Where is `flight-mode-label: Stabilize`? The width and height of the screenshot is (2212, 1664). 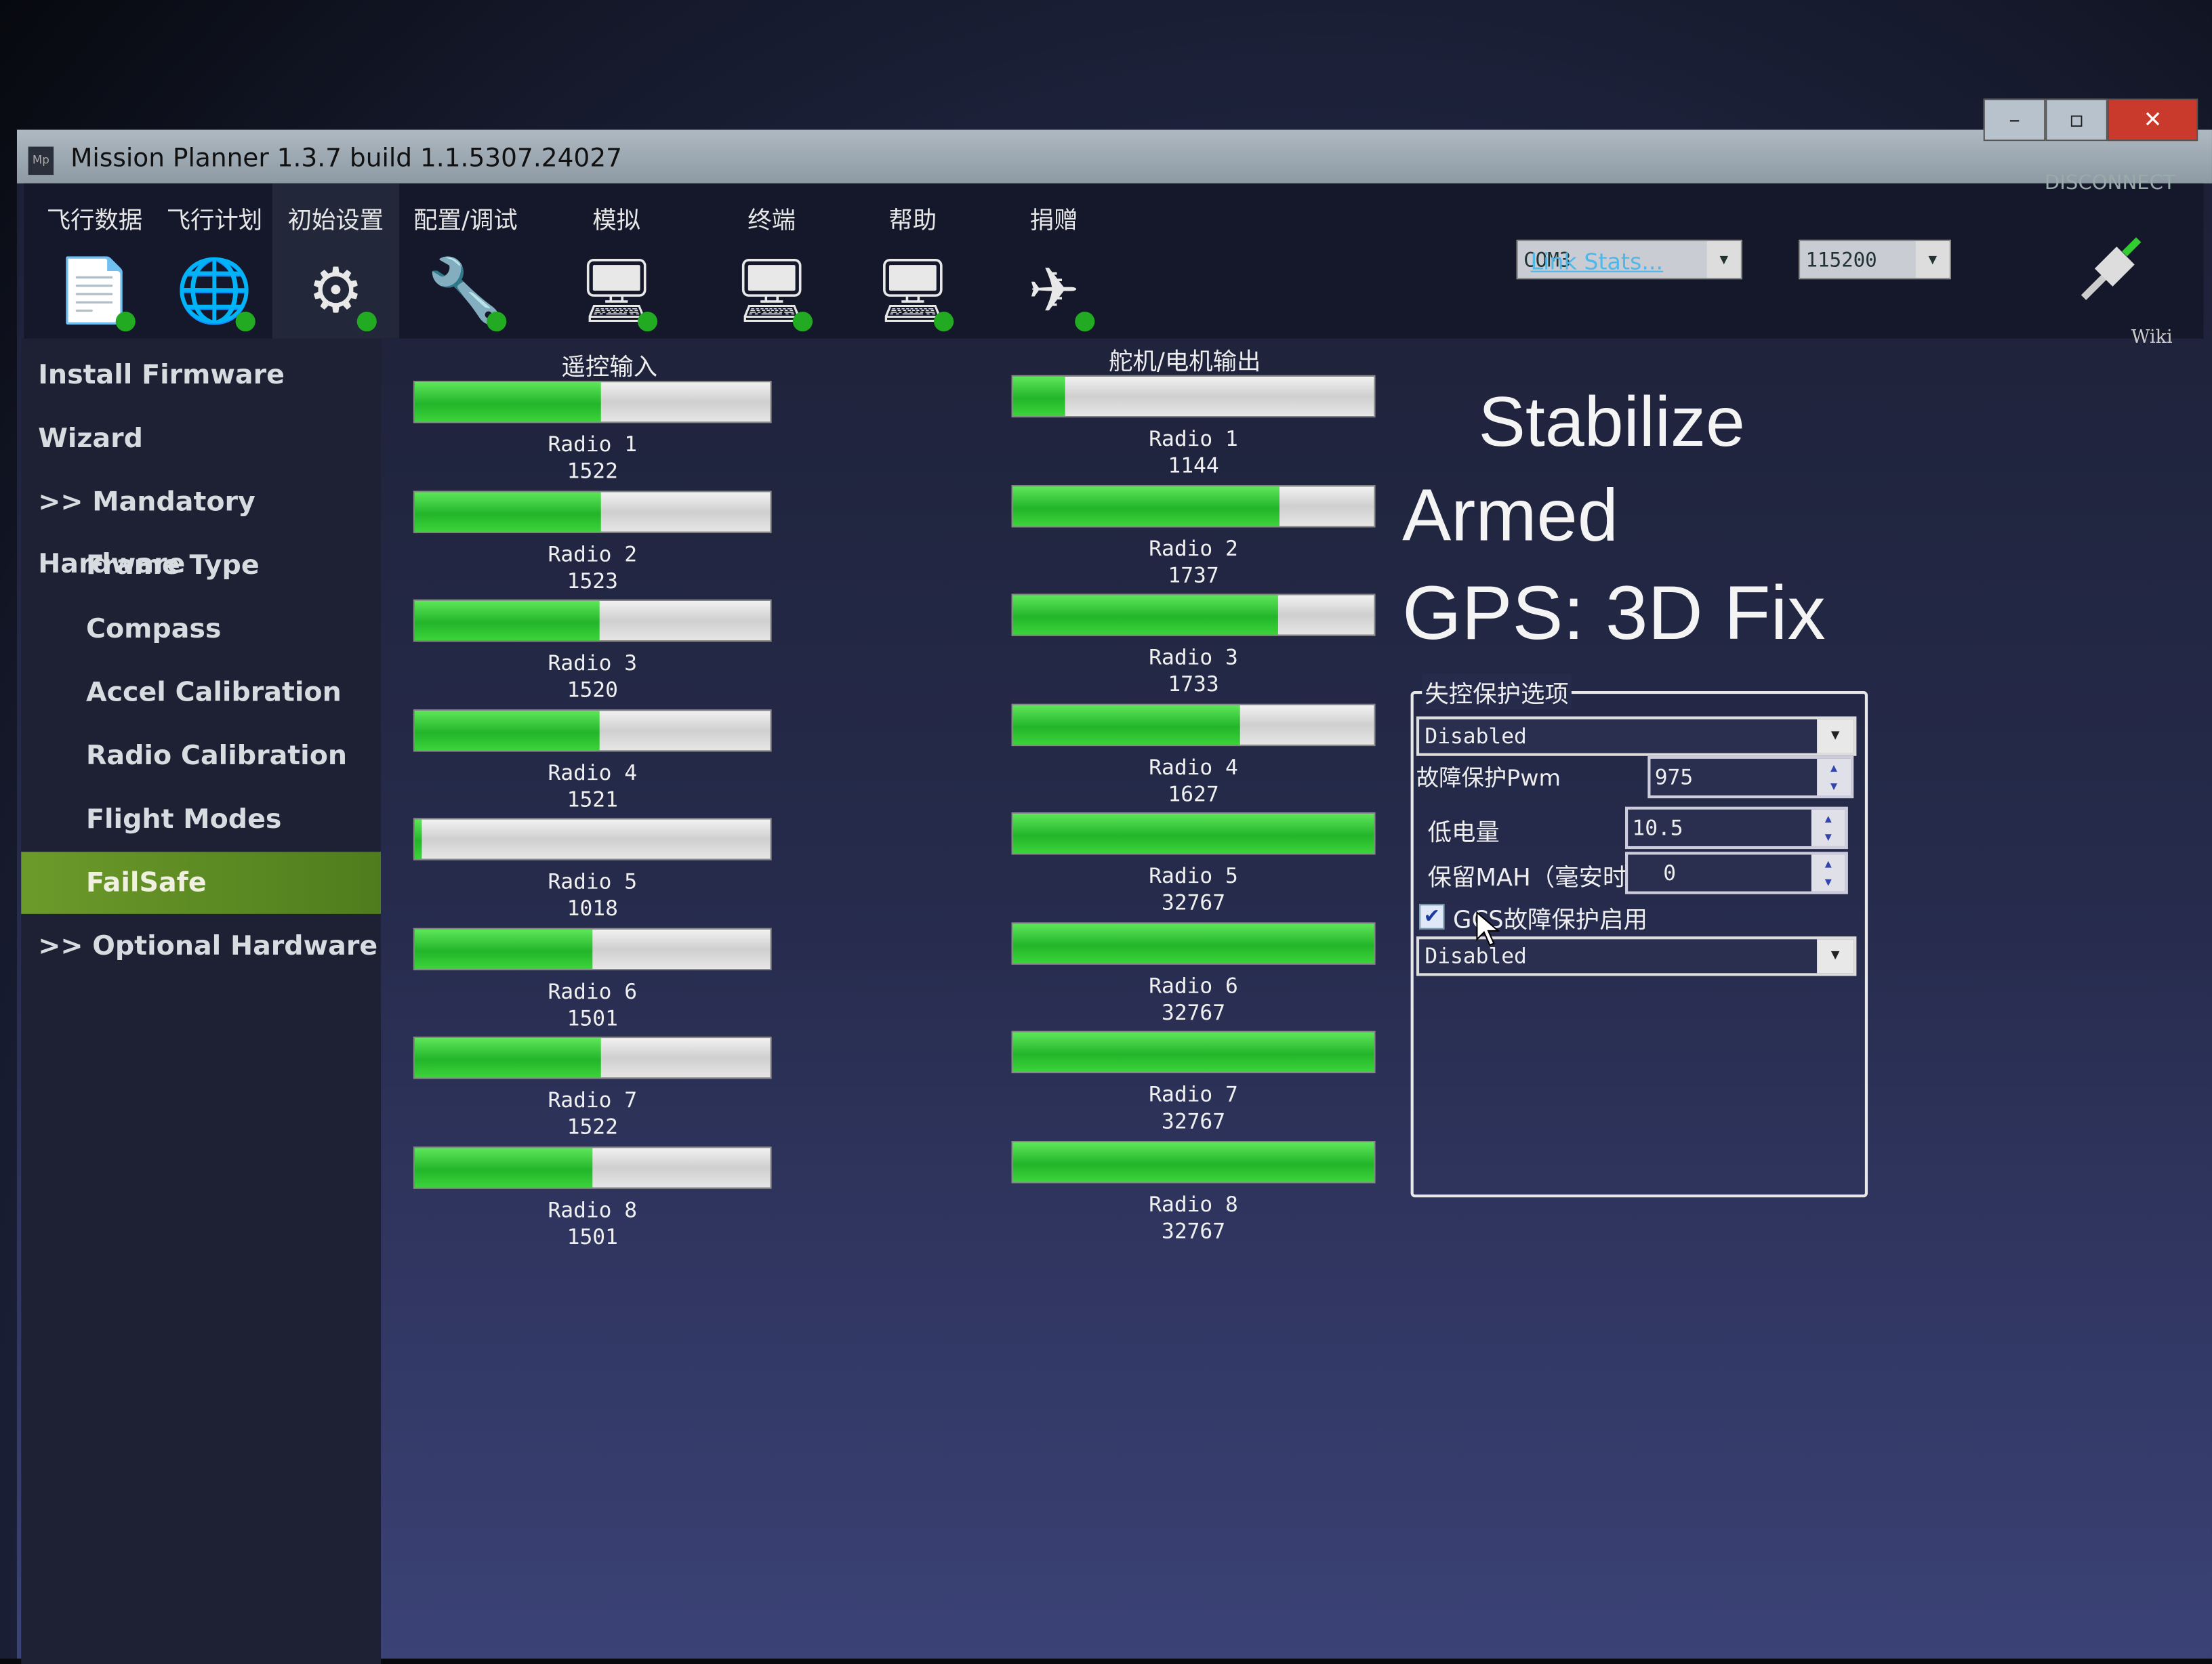
flight-mode-label: Stabilize is located at coordinates (1612, 421).